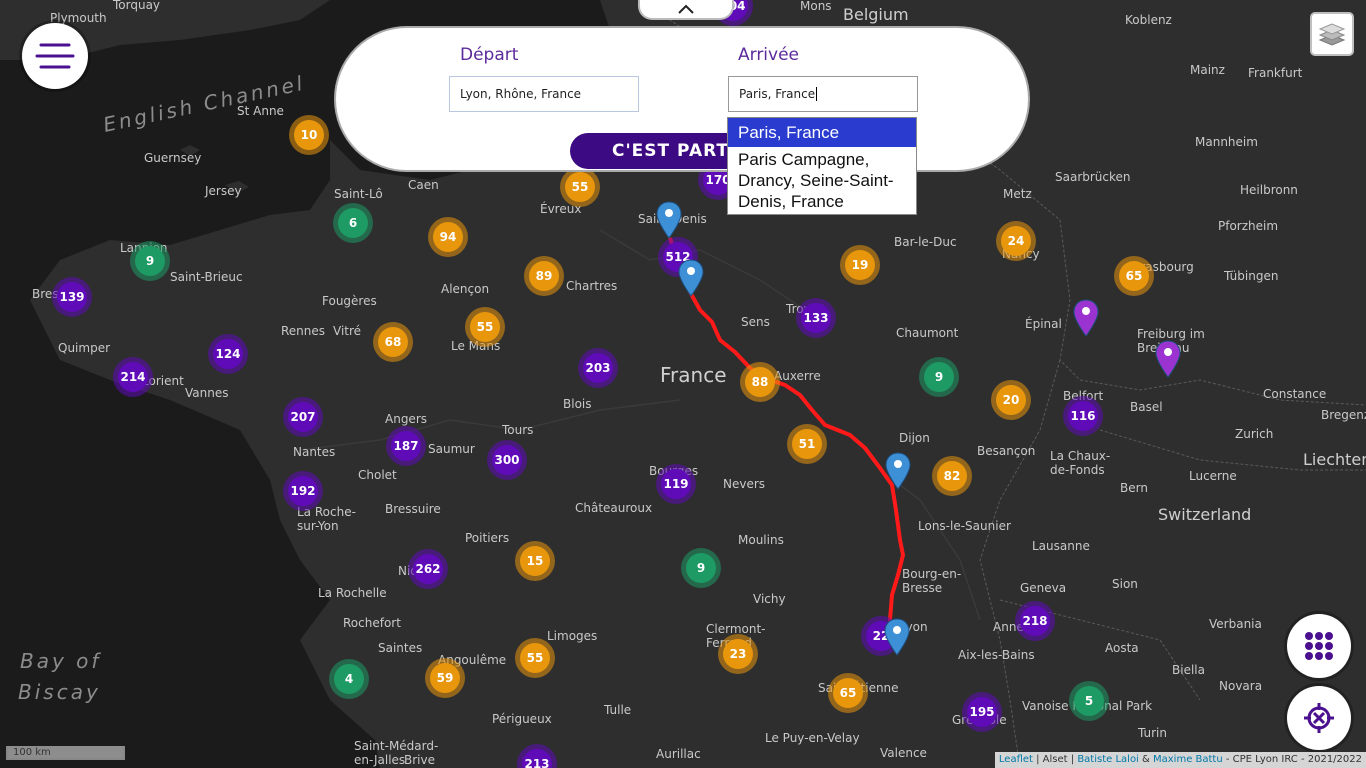  What do you see at coordinates (1035, 621) in the screenshot?
I see `cluster-marker: 218` at bounding box center [1035, 621].